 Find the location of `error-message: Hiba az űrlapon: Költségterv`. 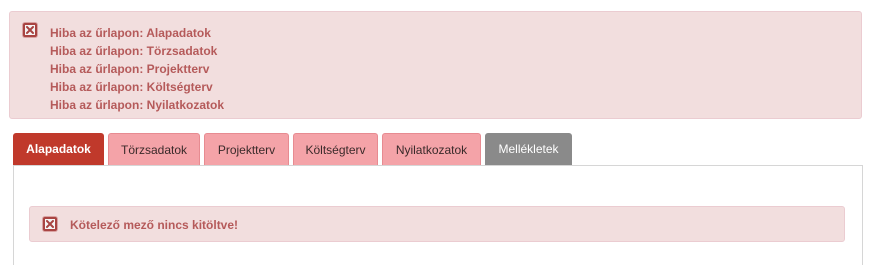

error-message: Hiba az űrlapon: Költségterv is located at coordinates (131, 87).